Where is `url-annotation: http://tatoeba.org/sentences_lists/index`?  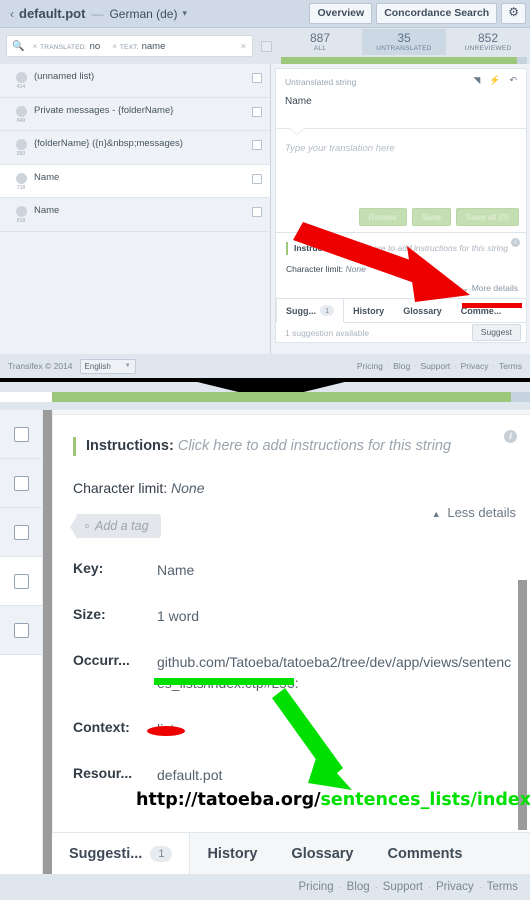 url-annotation: http://tatoeba.org/sentences_lists/index is located at coordinates (333, 800).